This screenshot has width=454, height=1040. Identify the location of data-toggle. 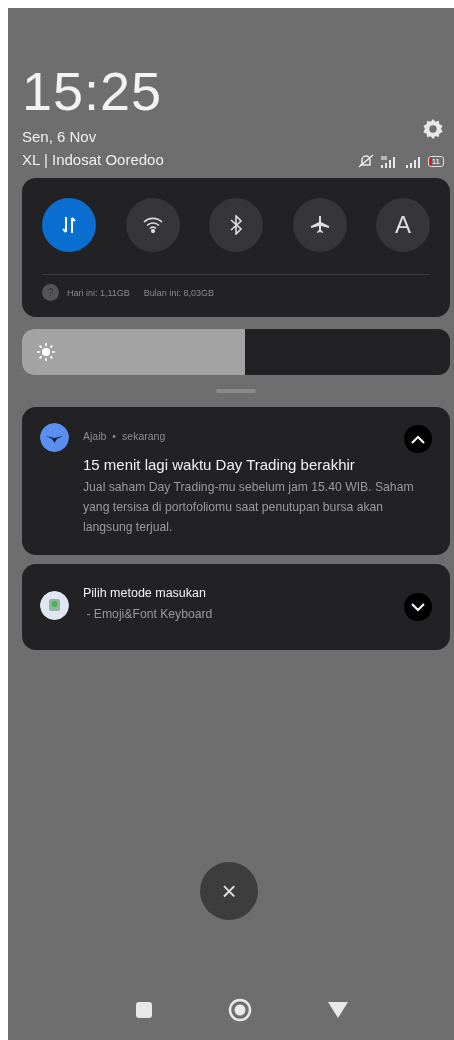
(69, 225).